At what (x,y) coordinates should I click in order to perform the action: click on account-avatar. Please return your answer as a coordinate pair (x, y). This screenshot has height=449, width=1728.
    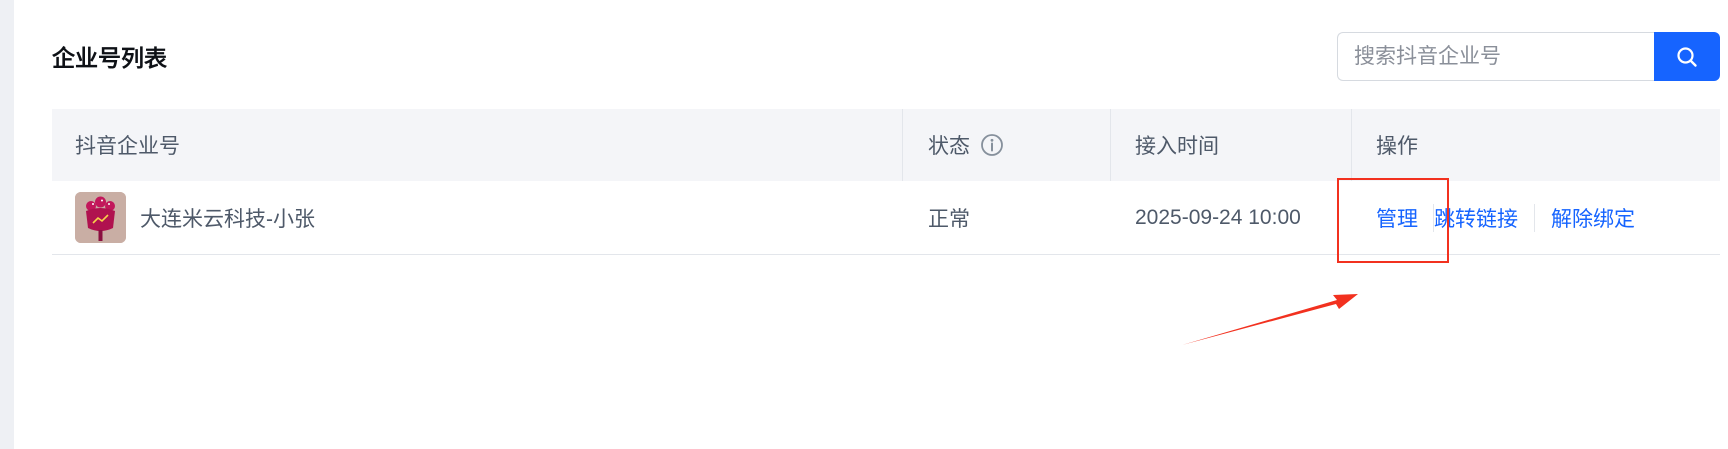
    Looking at the image, I should click on (100, 217).